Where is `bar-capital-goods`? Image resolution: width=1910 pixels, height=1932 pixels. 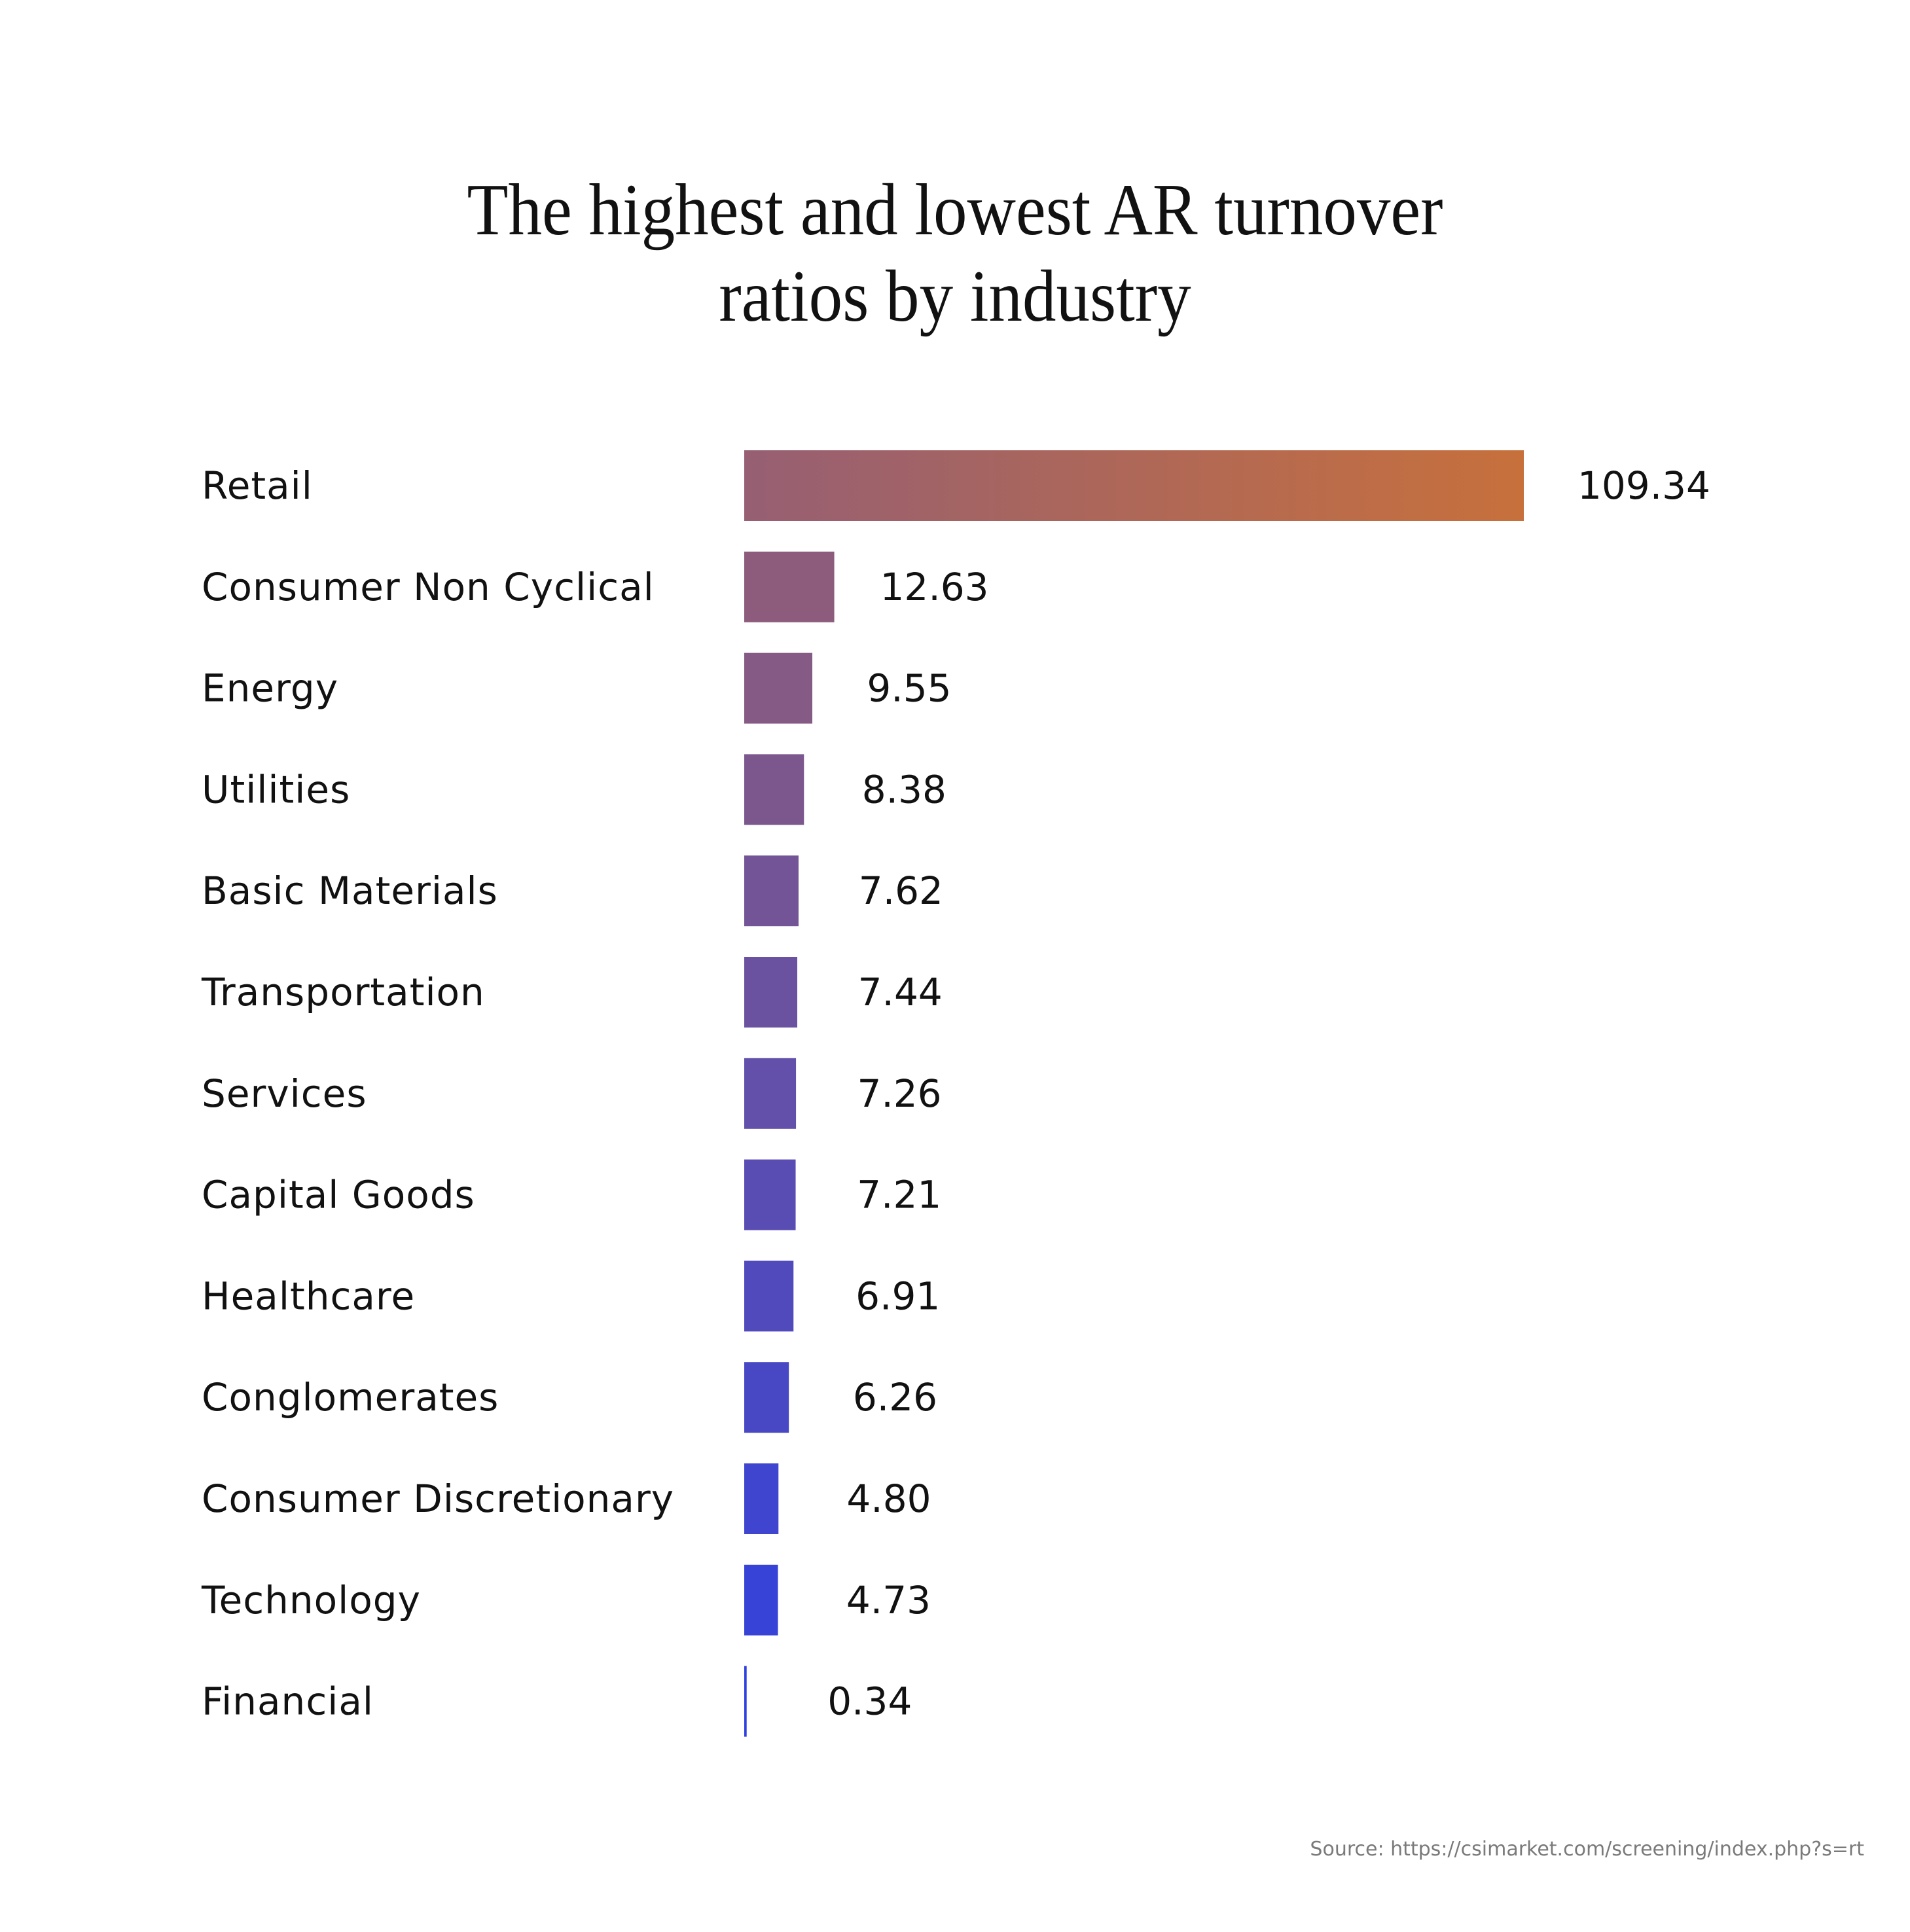
bar-capital-goods is located at coordinates (770, 1194).